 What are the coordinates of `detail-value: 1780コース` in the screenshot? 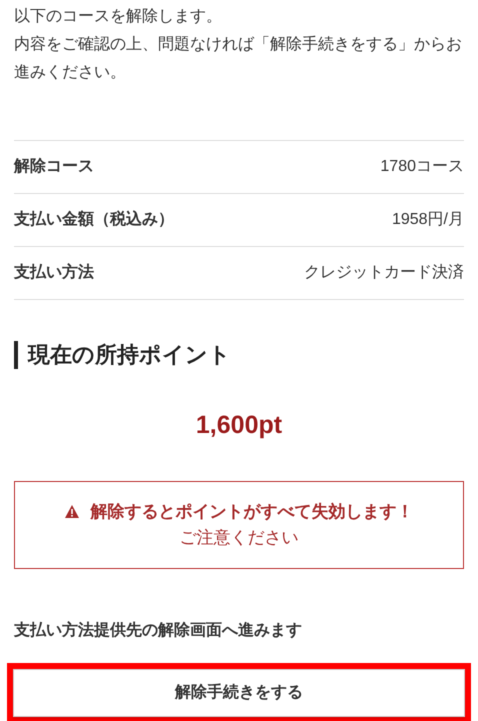 It's located at (422, 167).